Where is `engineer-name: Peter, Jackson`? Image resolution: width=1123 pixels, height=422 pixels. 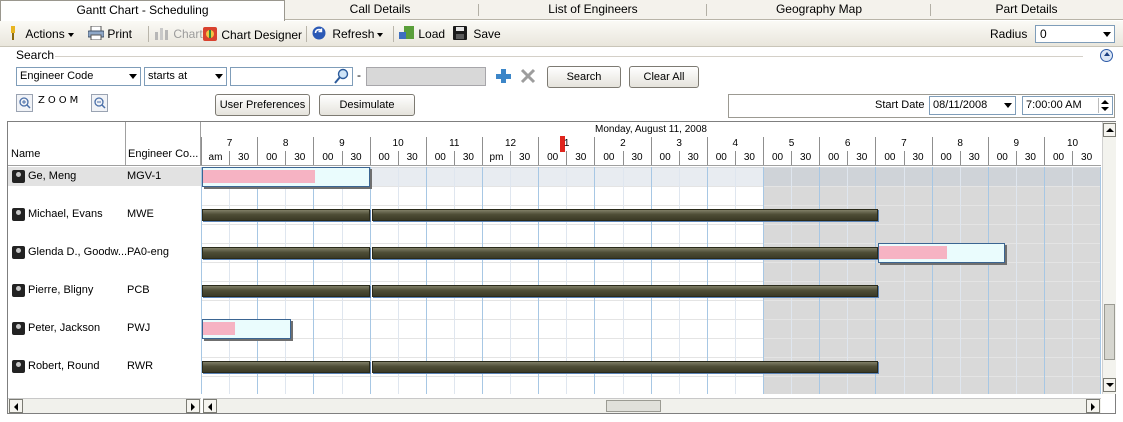
engineer-name: Peter, Jackson is located at coordinates (64, 328).